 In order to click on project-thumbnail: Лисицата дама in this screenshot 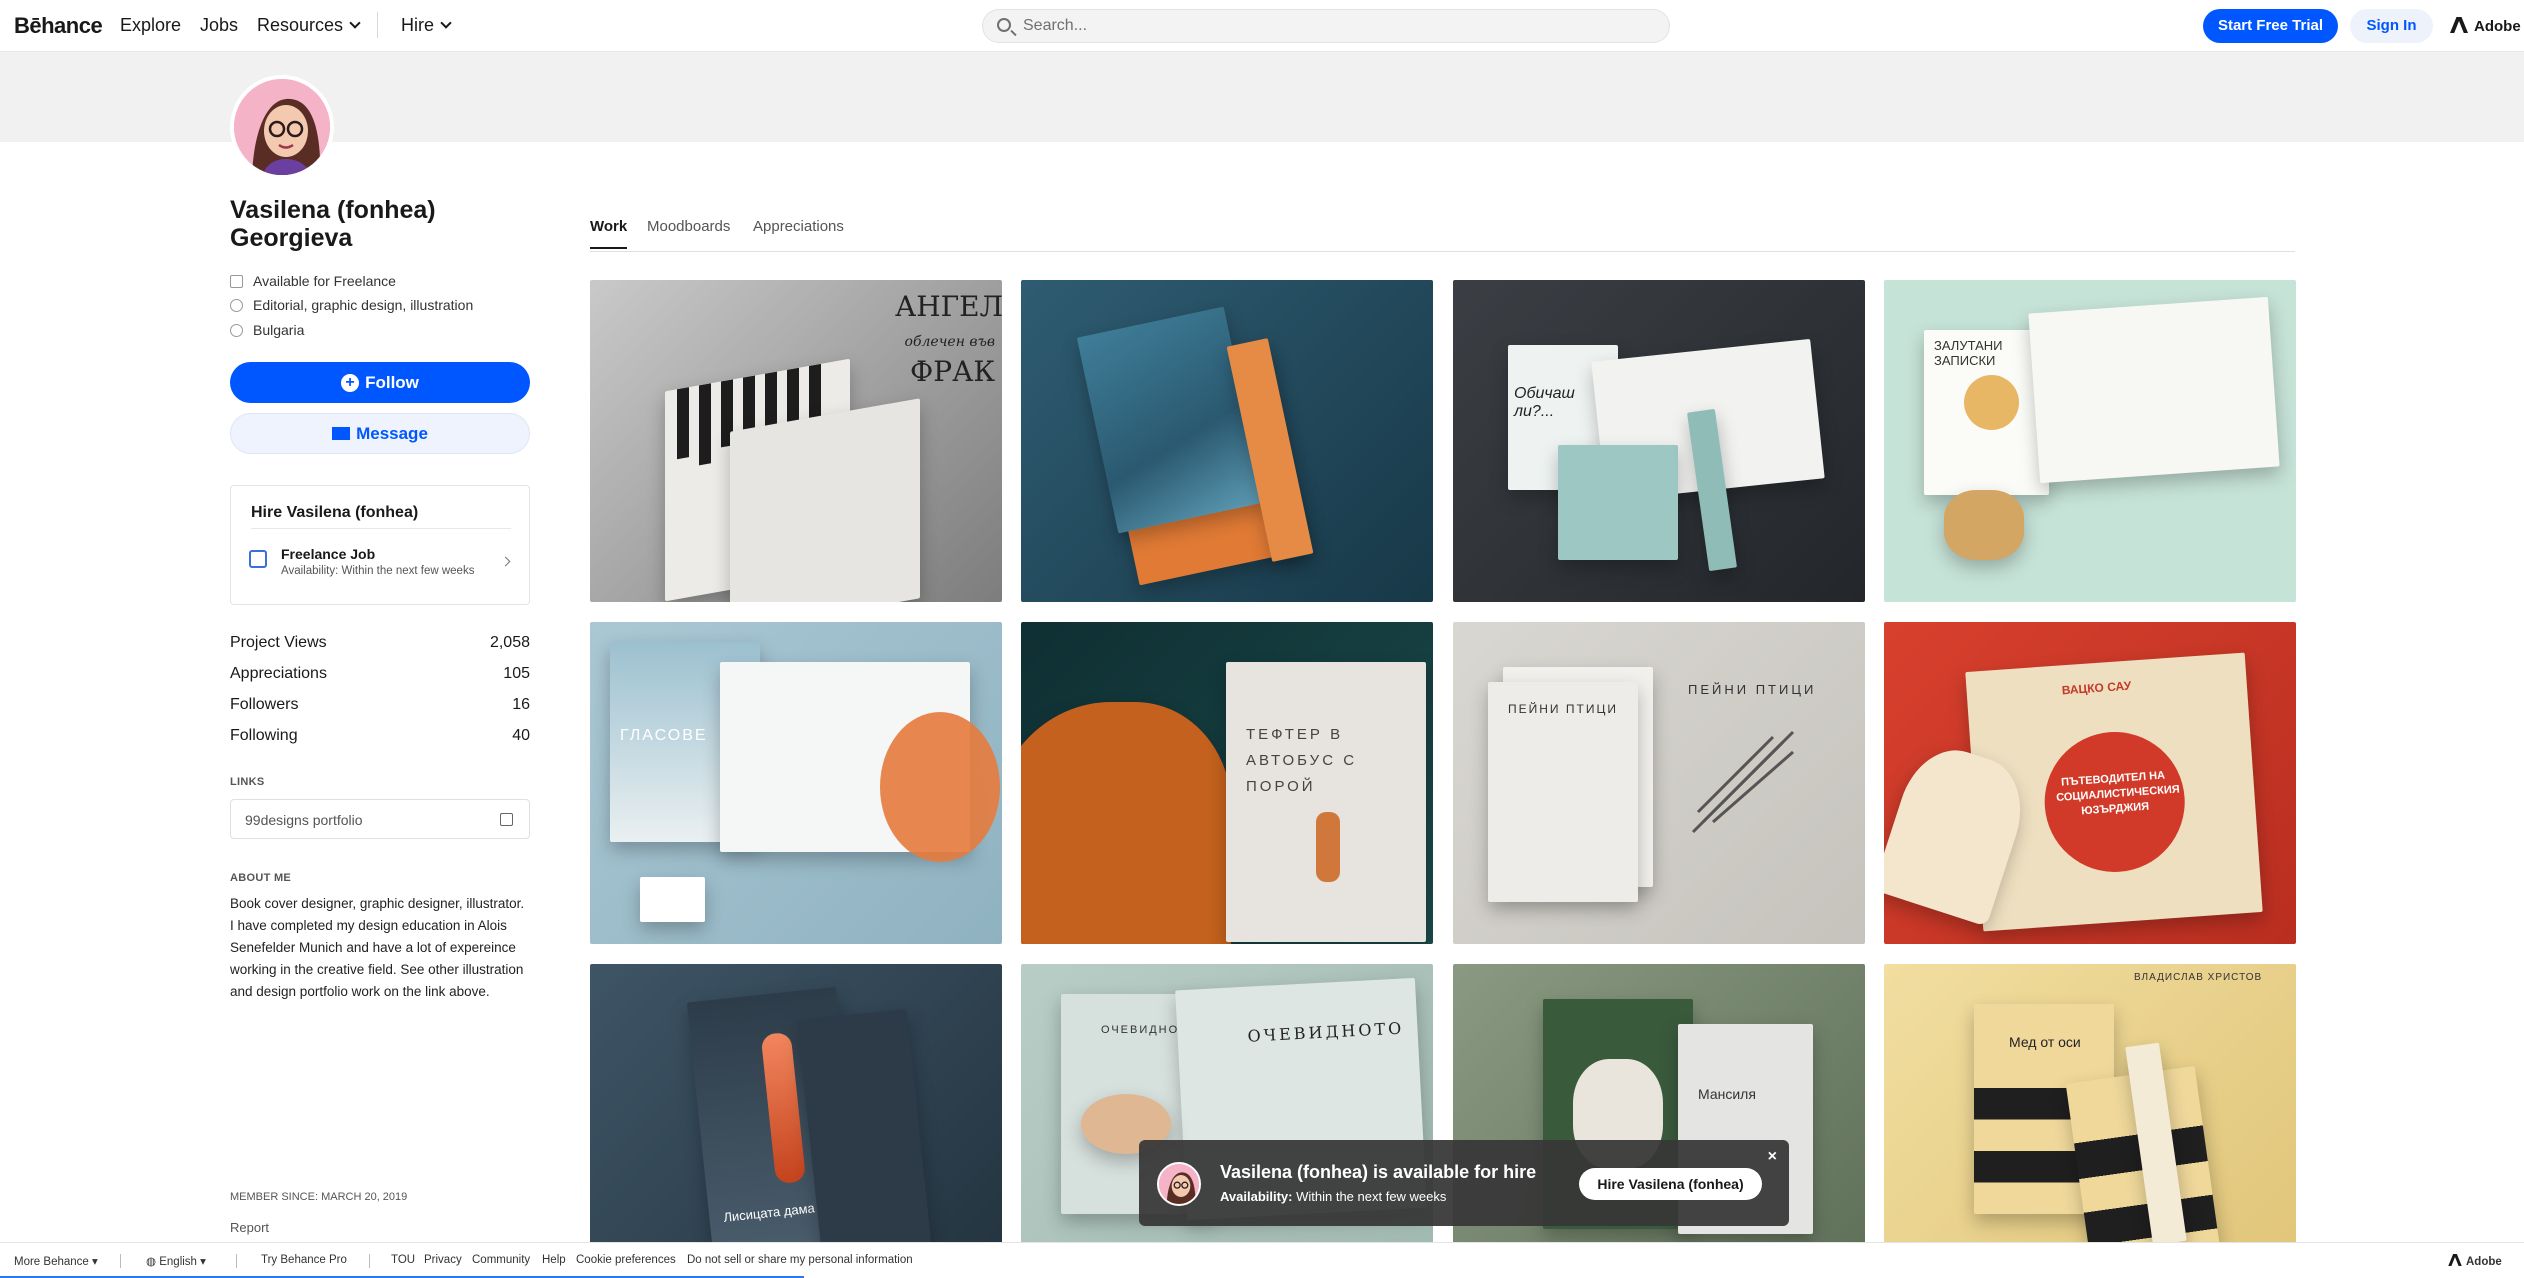, I will do `click(796, 1121)`.